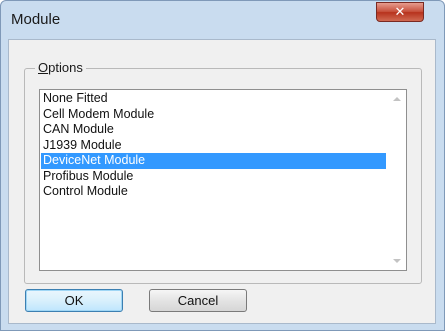 Image resolution: width=445 pixels, height=331 pixels. Describe the element at coordinates (213, 99) in the screenshot. I see `list-item-none-fitted: None Fitted` at that location.